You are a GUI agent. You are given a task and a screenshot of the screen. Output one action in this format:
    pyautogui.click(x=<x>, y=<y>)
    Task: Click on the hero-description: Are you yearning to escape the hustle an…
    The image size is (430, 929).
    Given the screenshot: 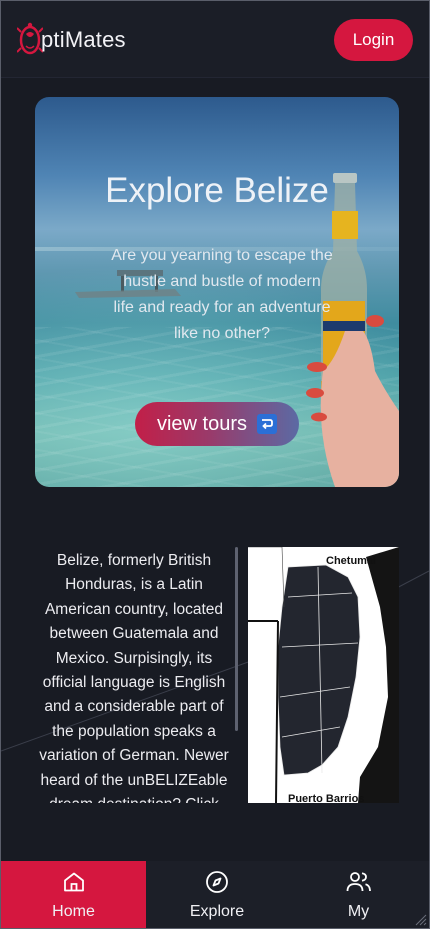 What is the action you would take?
    pyautogui.click(x=222, y=294)
    